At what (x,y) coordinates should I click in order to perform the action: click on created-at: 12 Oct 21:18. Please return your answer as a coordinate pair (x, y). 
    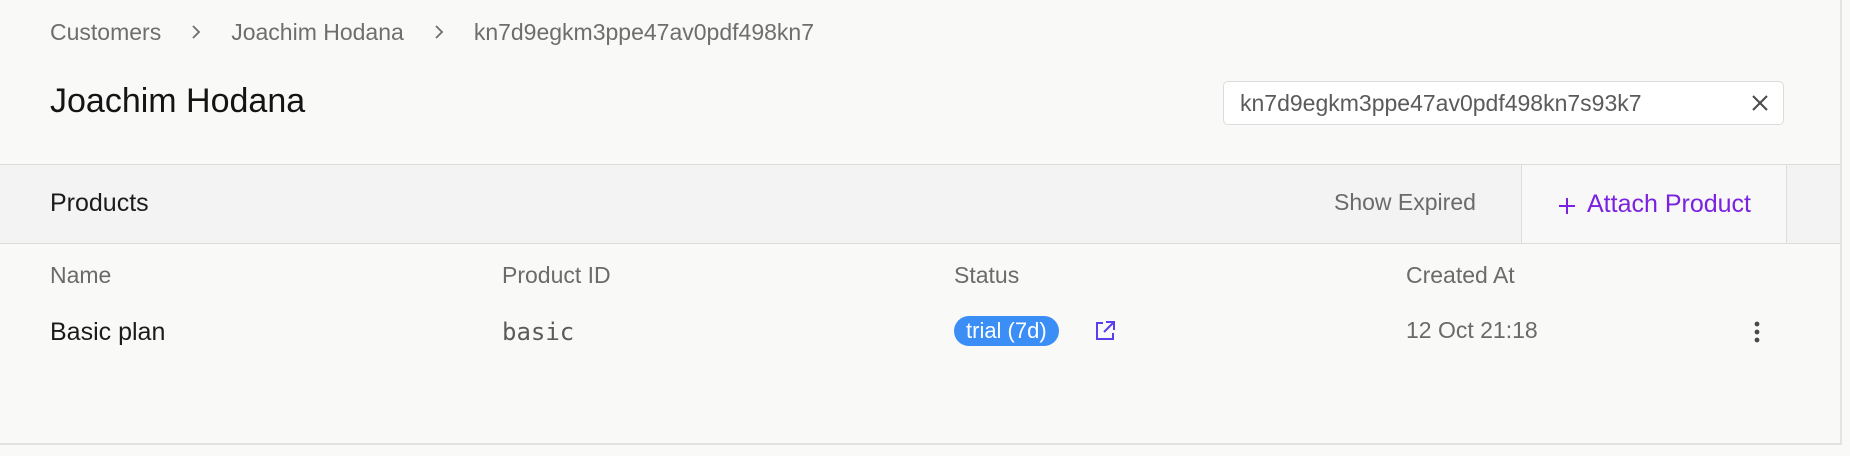
    Looking at the image, I should click on (1472, 330).